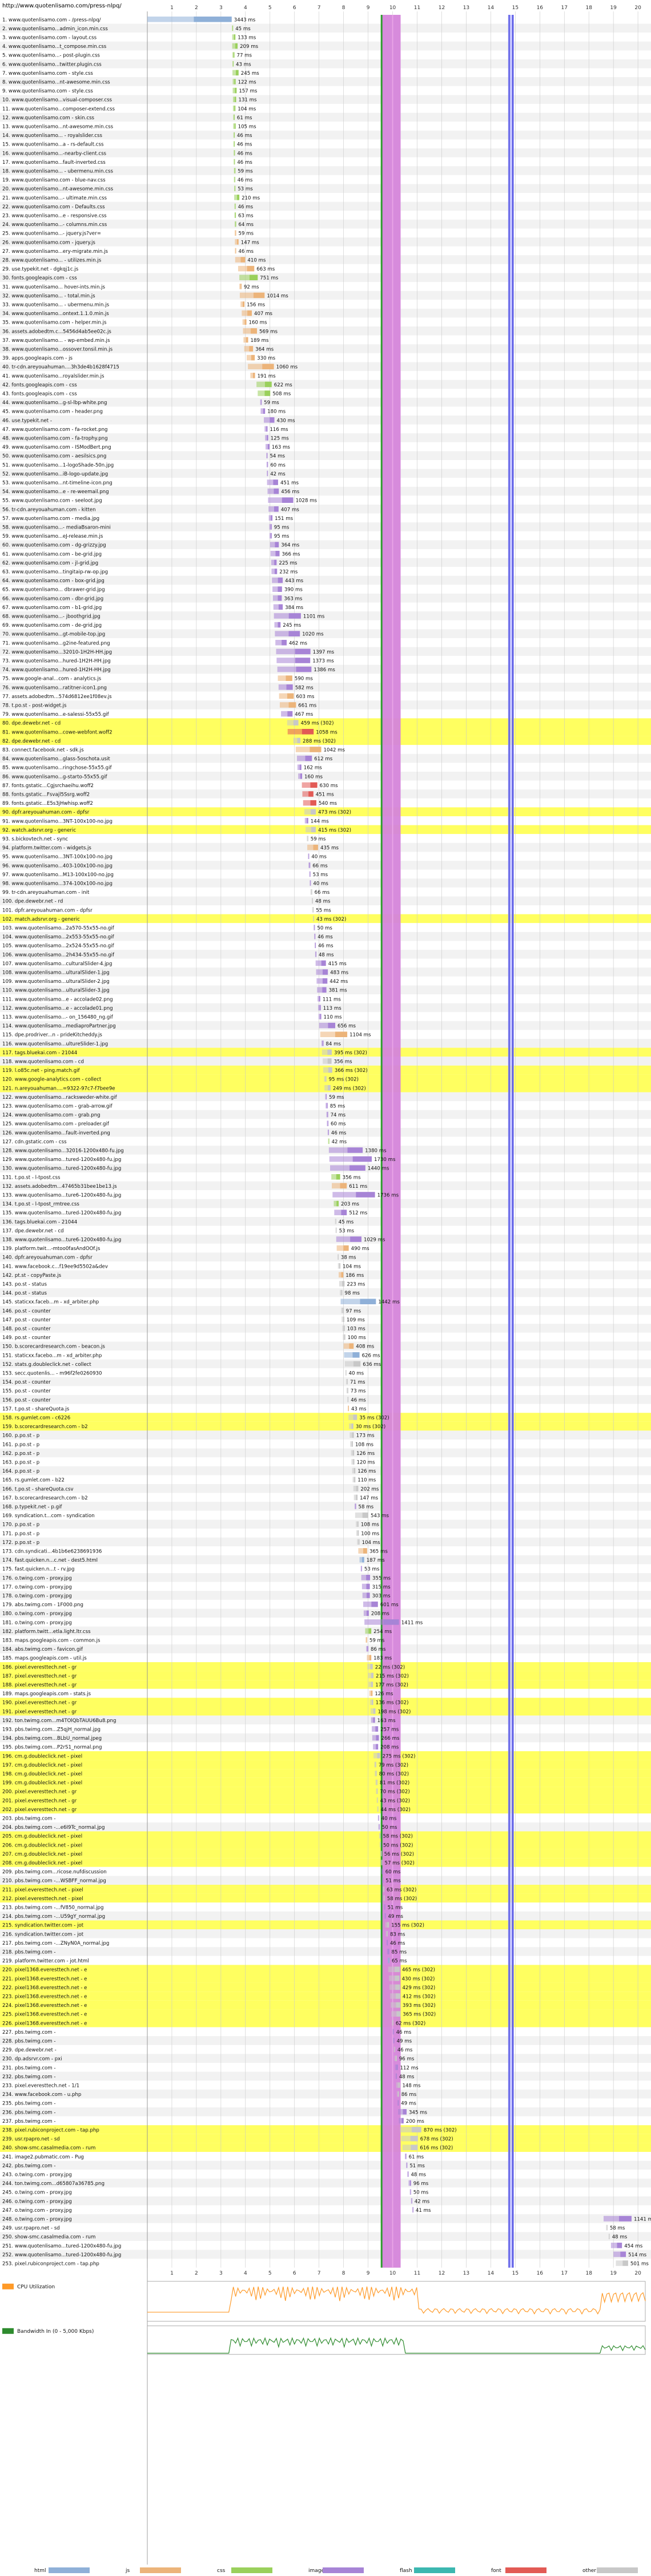 Image resolution: width=651 pixels, height=2576 pixels. What do you see at coordinates (409, 2095) in the screenshot?
I see `request-time: 86 ms` at bounding box center [409, 2095].